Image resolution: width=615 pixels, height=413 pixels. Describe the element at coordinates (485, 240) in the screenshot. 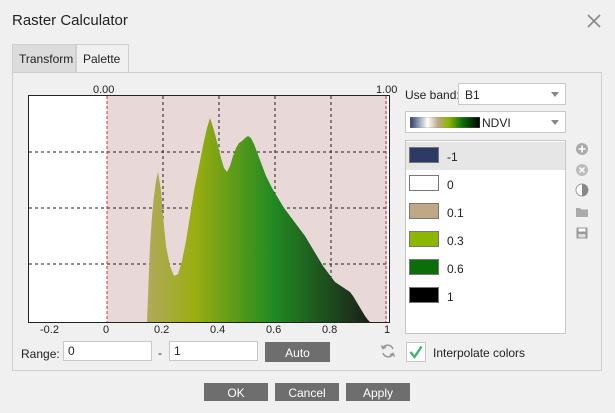

I see `palette-item: 0.3` at that location.